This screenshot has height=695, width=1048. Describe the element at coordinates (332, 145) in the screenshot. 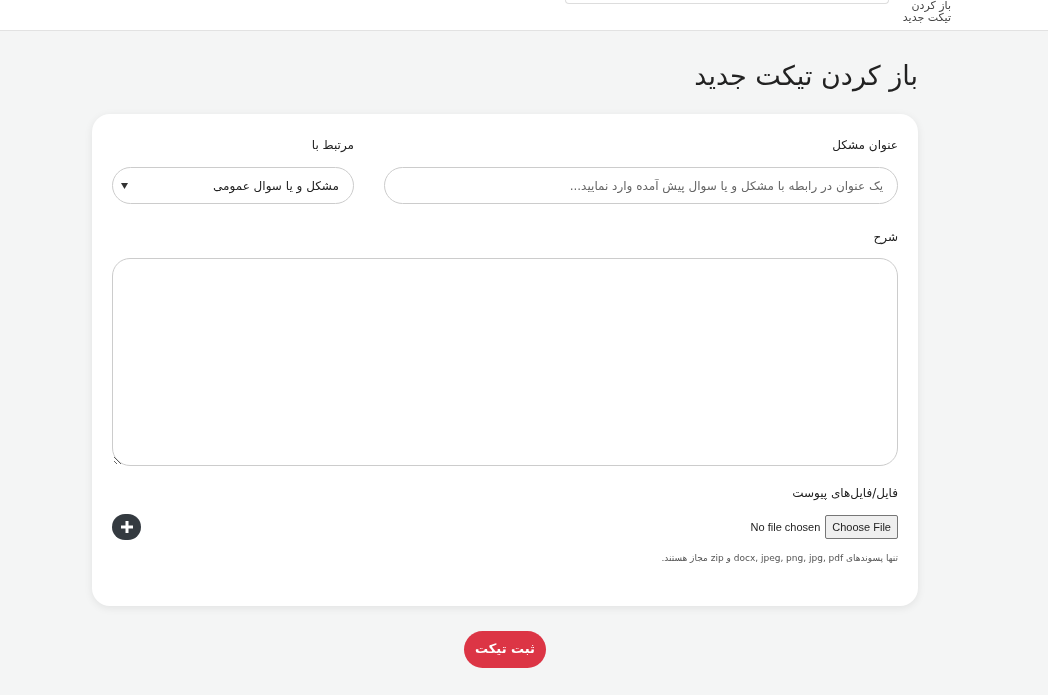

I see `field-label: مرتبط با` at that location.